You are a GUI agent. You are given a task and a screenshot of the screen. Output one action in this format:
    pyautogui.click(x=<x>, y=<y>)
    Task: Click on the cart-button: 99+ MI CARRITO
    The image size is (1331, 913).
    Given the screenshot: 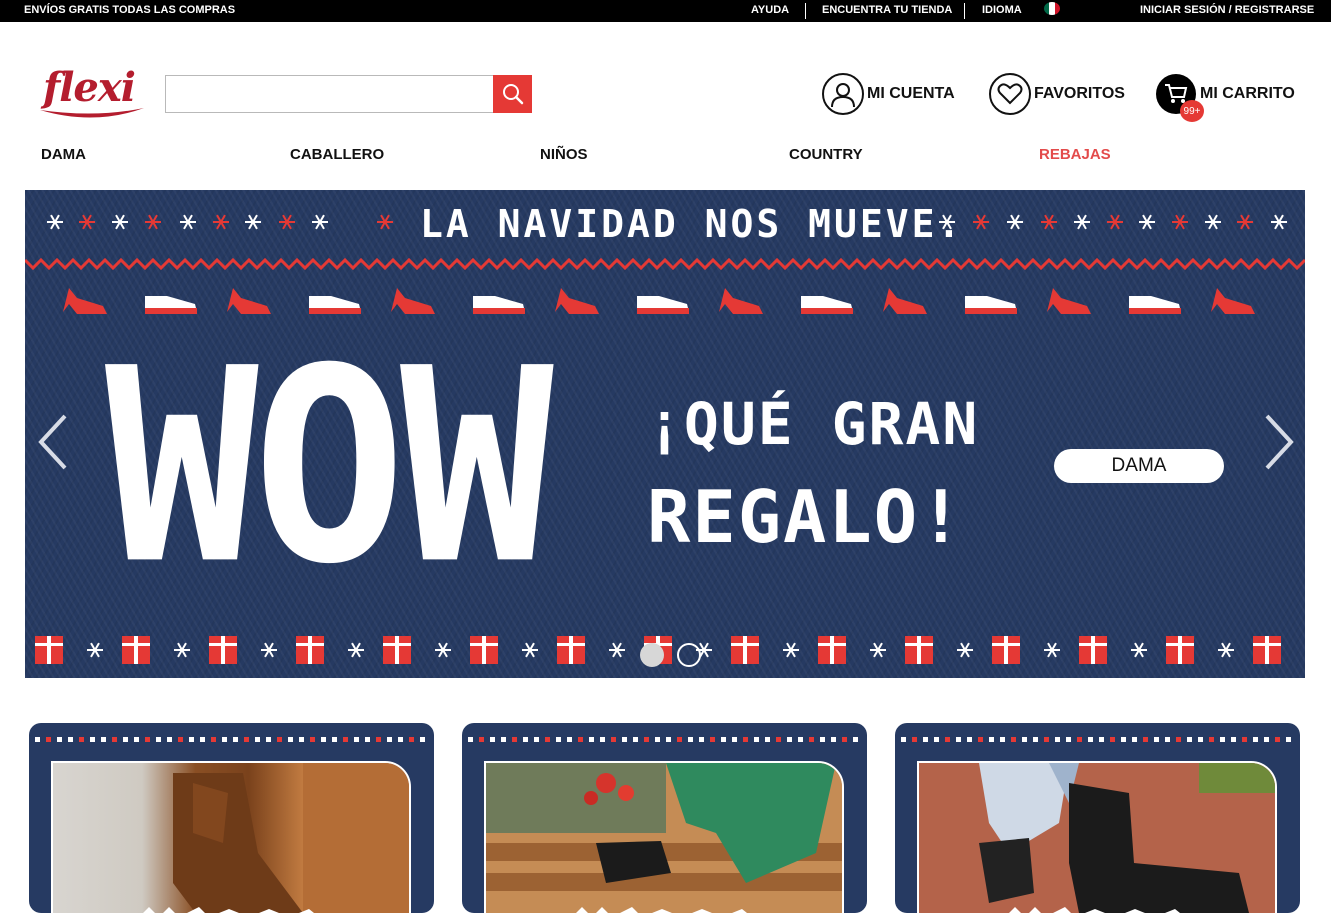 What is the action you would take?
    pyautogui.click(x=1225, y=97)
    